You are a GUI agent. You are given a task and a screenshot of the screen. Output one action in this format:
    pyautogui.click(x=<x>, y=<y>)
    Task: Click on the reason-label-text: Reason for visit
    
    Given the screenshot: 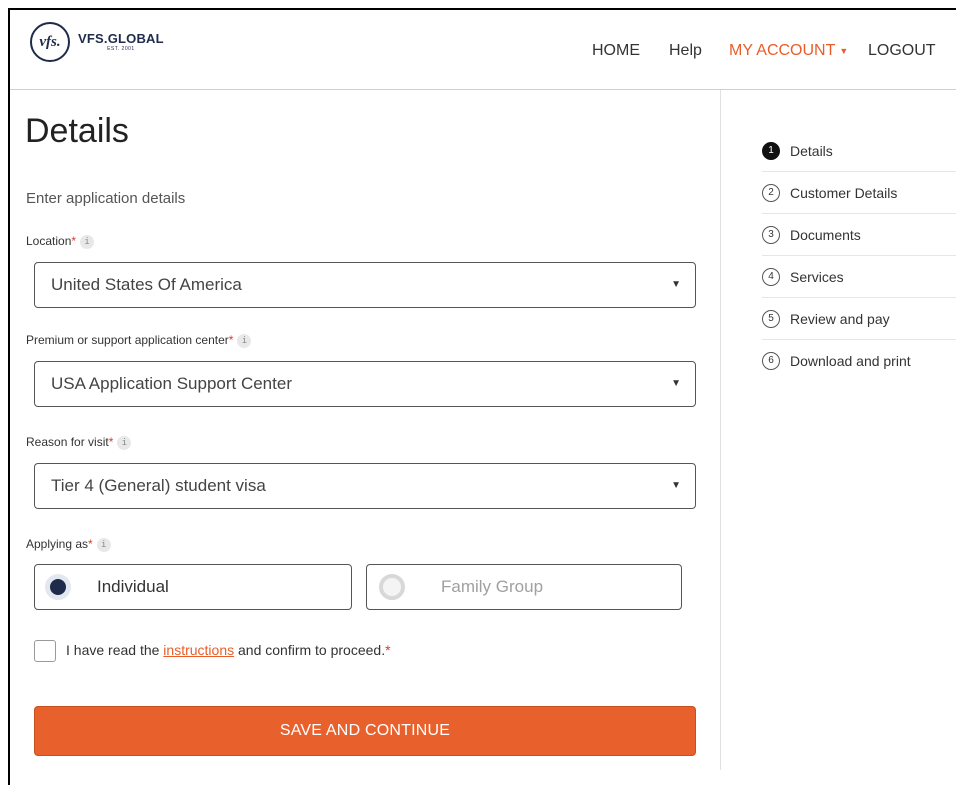 What is the action you would take?
    pyautogui.click(x=67, y=442)
    